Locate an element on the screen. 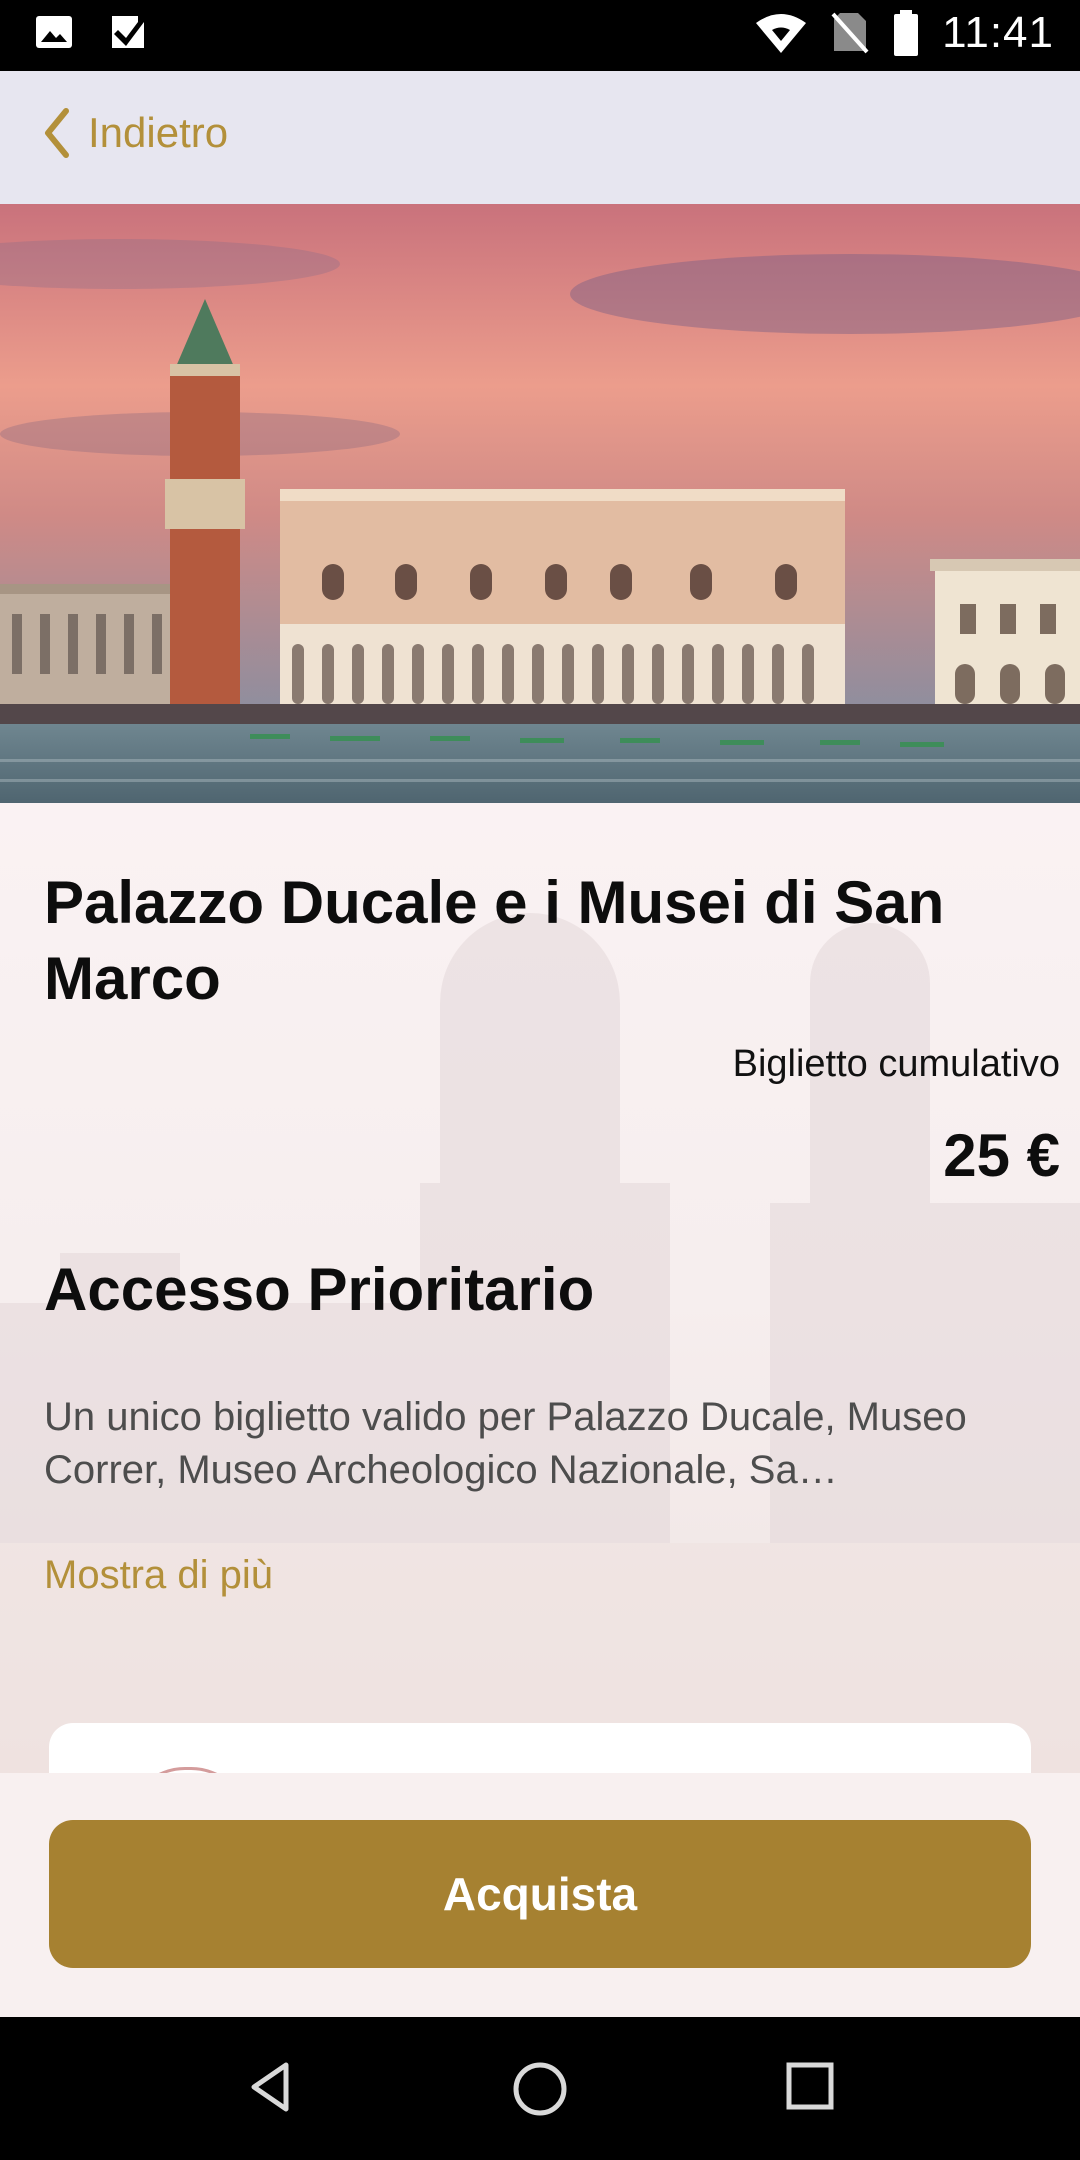 The width and height of the screenshot is (1080, 2160). home-circle-icon is located at coordinates (540, 2091).